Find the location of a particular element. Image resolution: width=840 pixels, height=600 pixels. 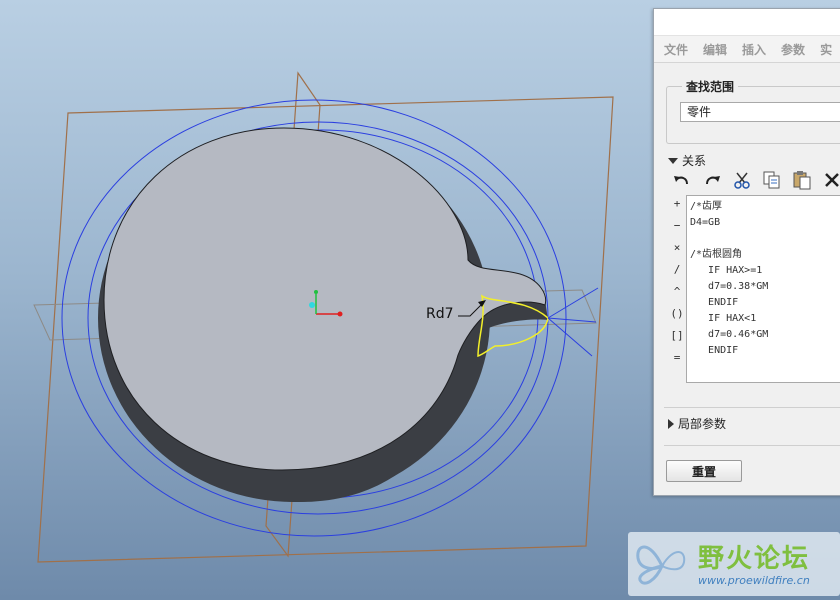

csys-z-dot is located at coordinates (312, 305).